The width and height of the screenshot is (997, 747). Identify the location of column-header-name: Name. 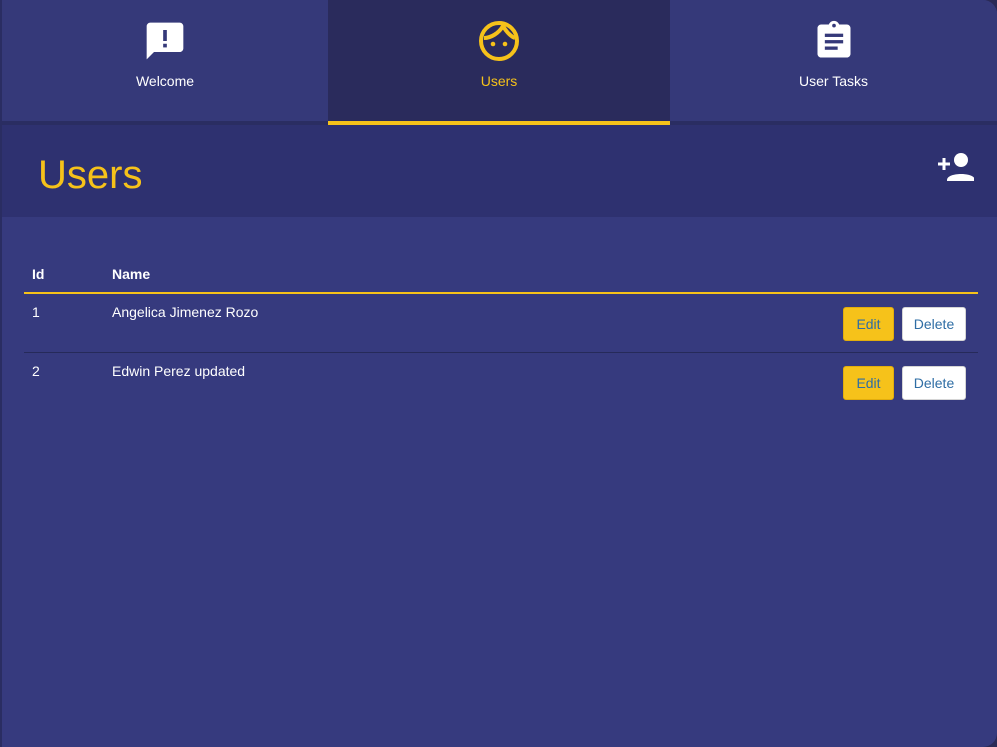
(131, 274).